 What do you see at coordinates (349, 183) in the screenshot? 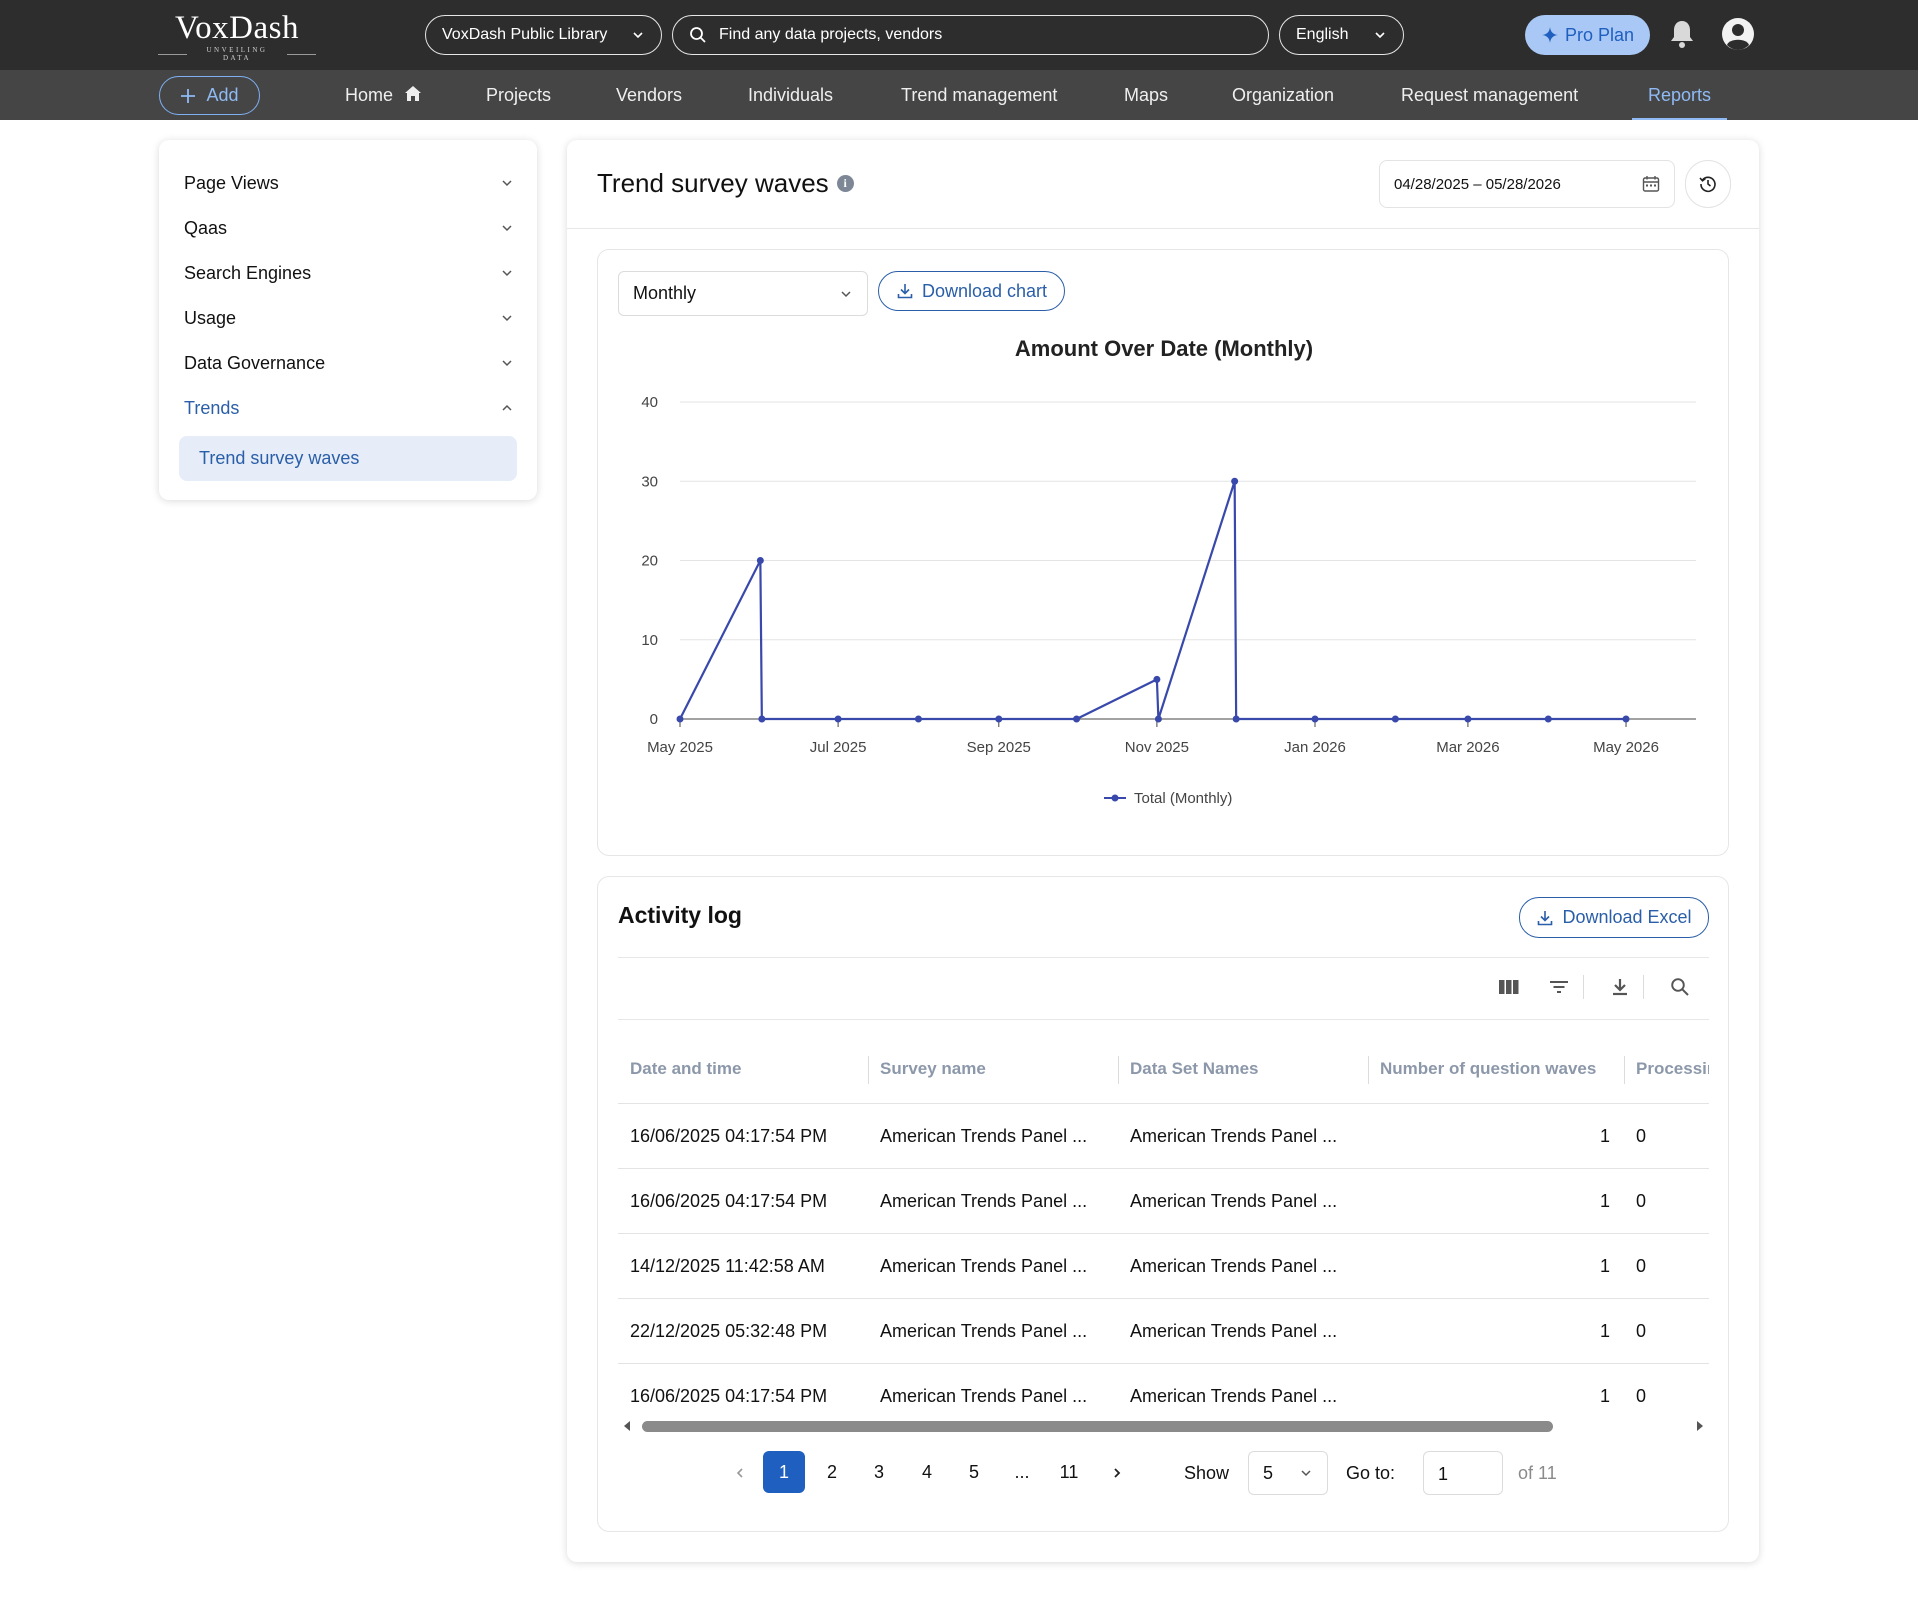
I see `sidebar-item-page-views: Page Views` at bounding box center [349, 183].